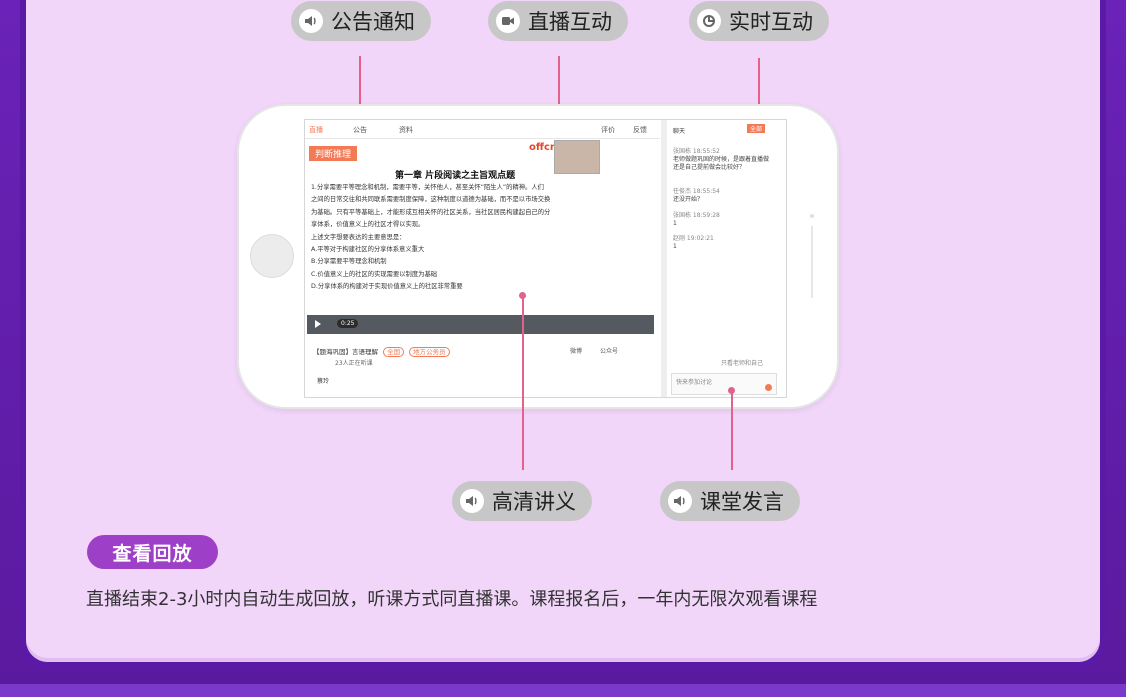 This screenshot has height=697, width=1126. What do you see at coordinates (696, 215) in the screenshot?
I see `chat-message-author: 张国栋 18:59:28` at bounding box center [696, 215].